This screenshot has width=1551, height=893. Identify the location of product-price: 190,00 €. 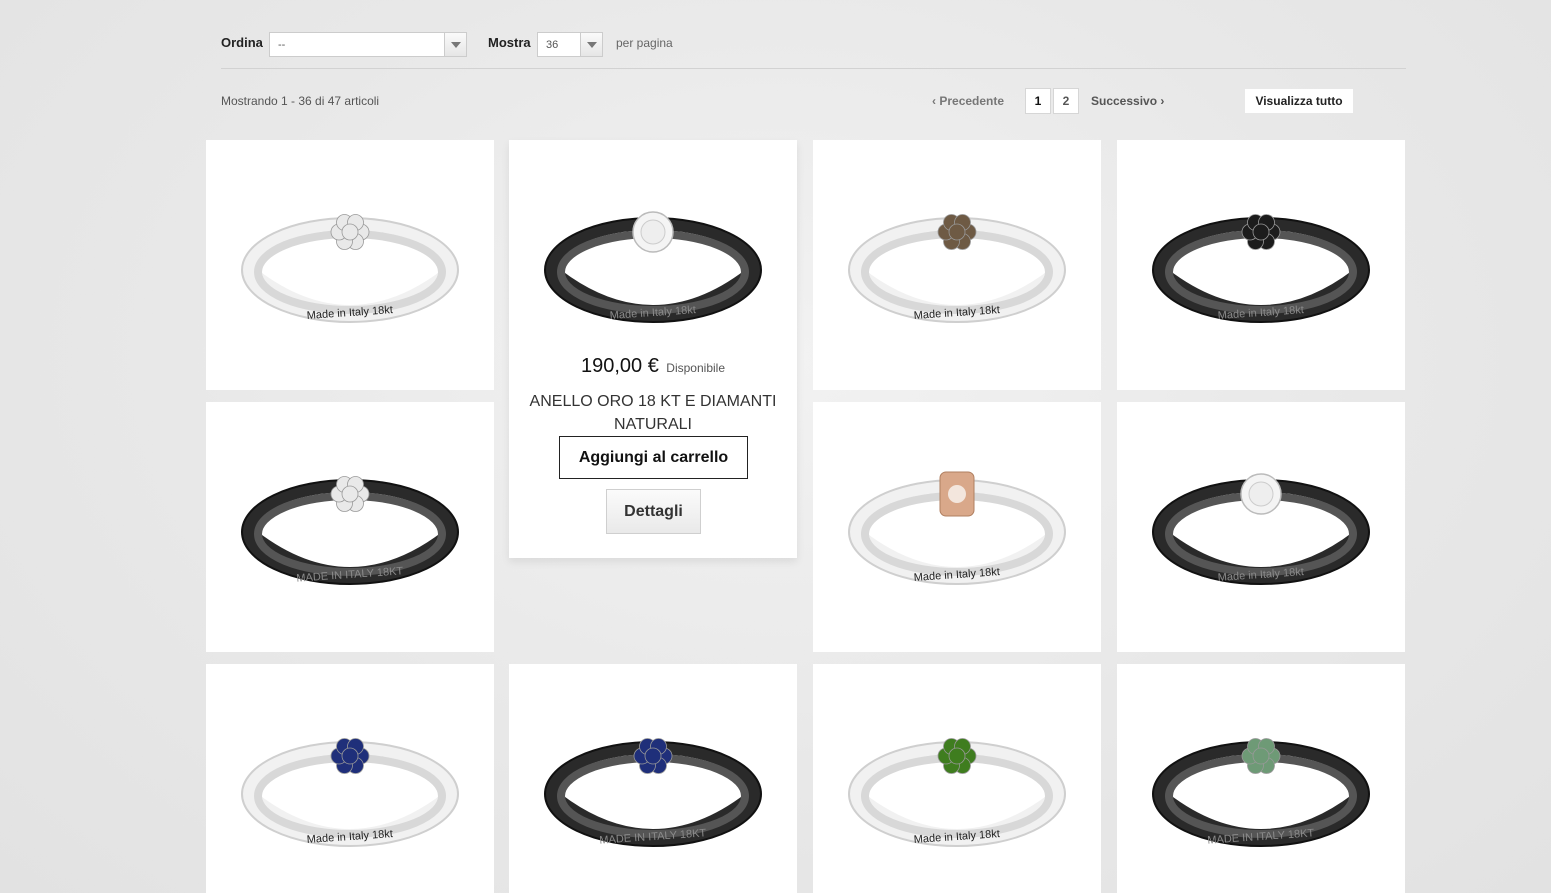
(619, 366).